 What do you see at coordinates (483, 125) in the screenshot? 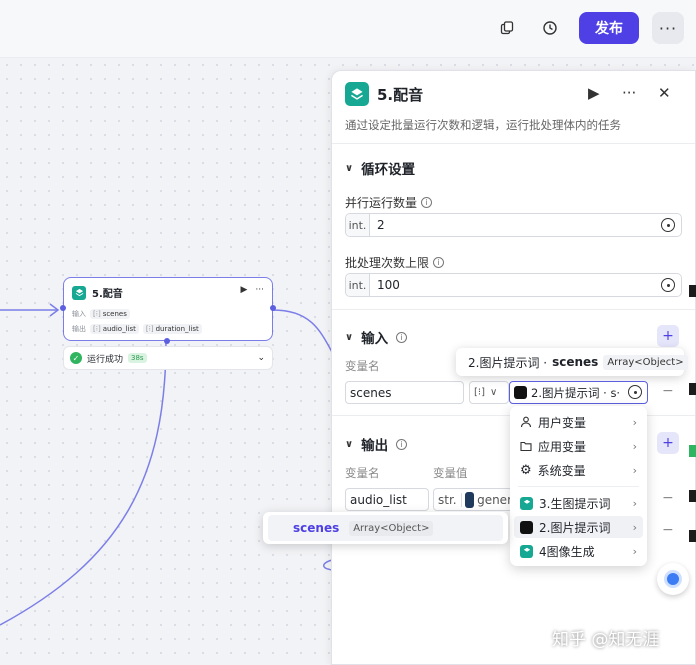
I see `panel-description: 通过设定批量运行次数和逻辑，运行批处理体内的任务` at bounding box center [483, 125].